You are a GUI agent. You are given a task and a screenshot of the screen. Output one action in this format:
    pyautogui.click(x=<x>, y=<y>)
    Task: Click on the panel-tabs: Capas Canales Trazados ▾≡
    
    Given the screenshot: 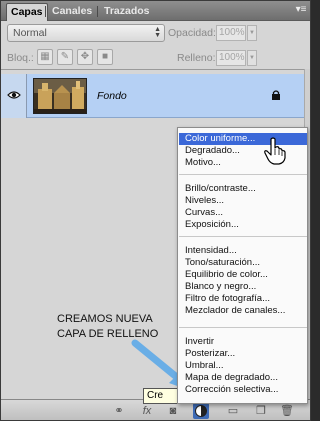 What is the action you would take?
    pyautogui.click(x=155, y=11)
    